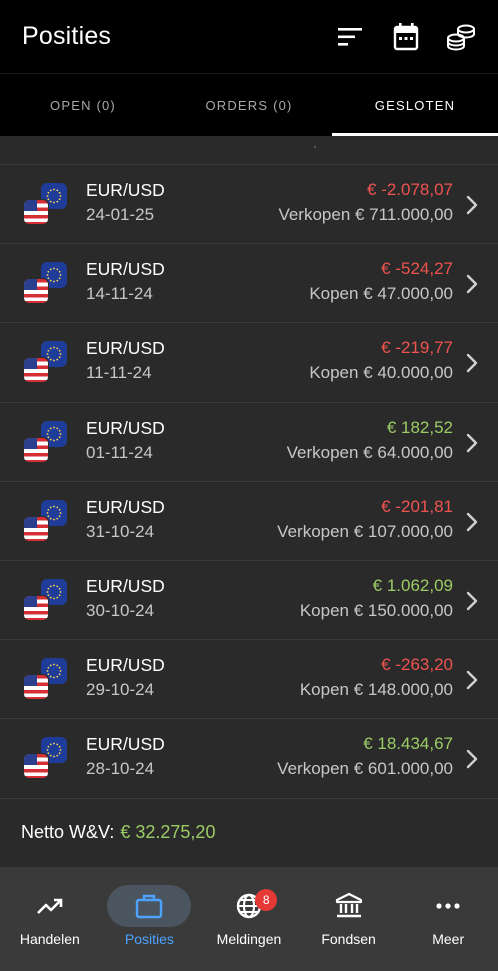  What do you see at coordinates (249, 36) in the screenshot?
I see `app-header: Posities` at bounding box center [249, 36].